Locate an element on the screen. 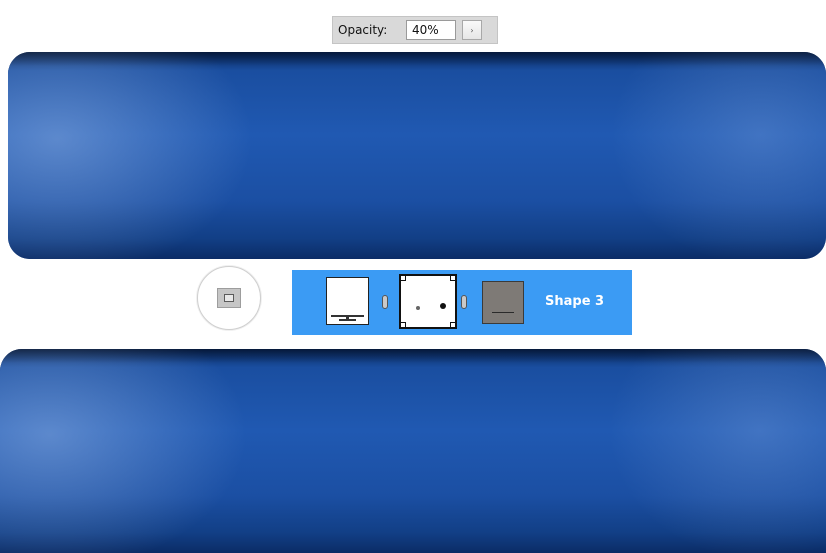 This screenshot has height=553, width=826. layer-name: Shape 3 is located at coordinates (574, 301).